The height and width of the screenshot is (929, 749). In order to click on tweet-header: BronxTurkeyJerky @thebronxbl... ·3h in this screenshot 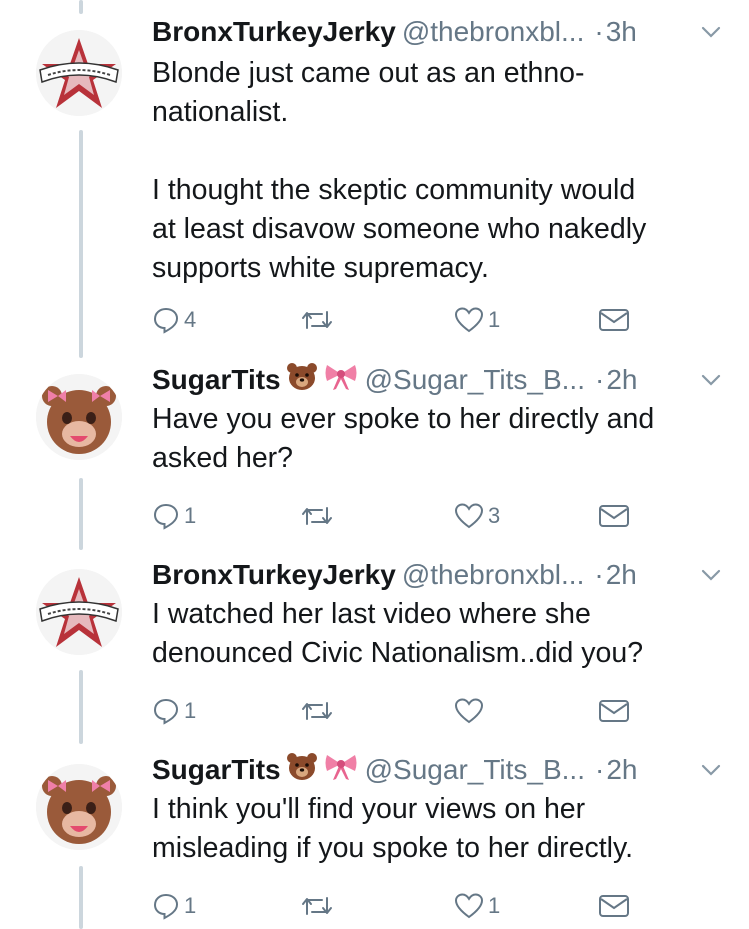, I will do `click(437, 32)`.